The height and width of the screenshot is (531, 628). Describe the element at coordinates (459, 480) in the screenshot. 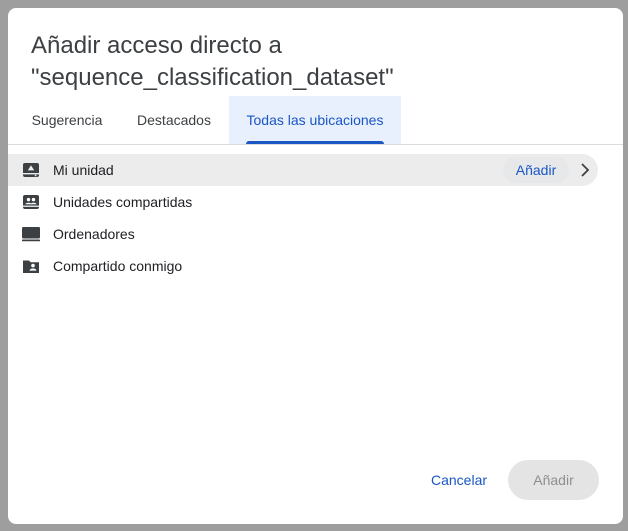

I see `cancel-button: Cancelar` at that location.